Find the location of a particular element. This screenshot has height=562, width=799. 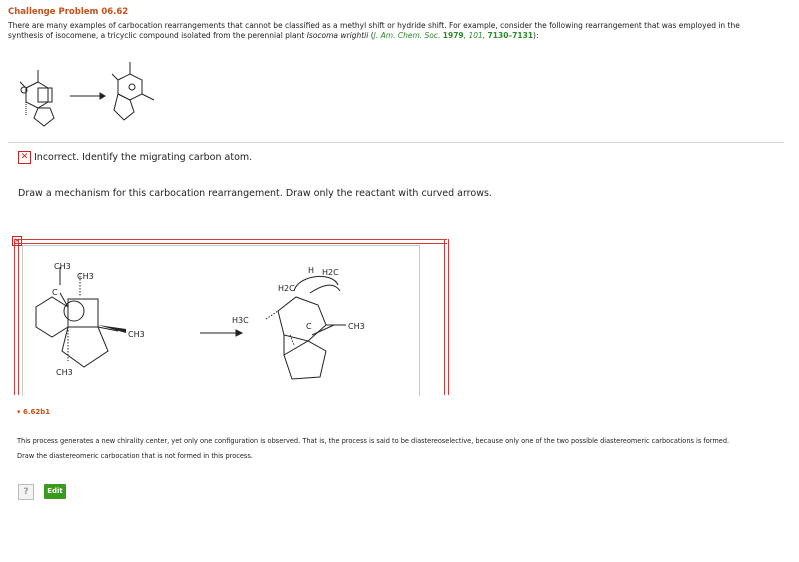

label-ch3-second: CH3 is located at coordinates (85, 276).